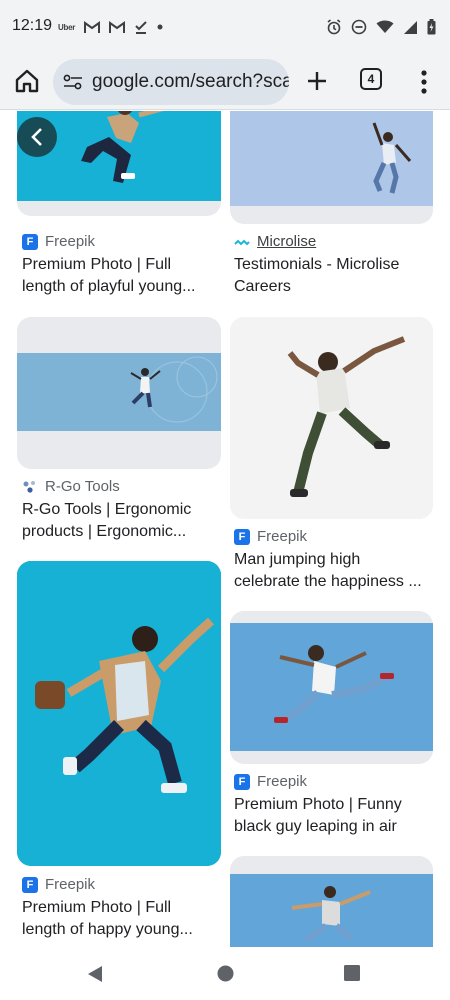 The width and height of the screenshot is (450, 1000). I want to click on microlise-favicon, so click(242, 242).